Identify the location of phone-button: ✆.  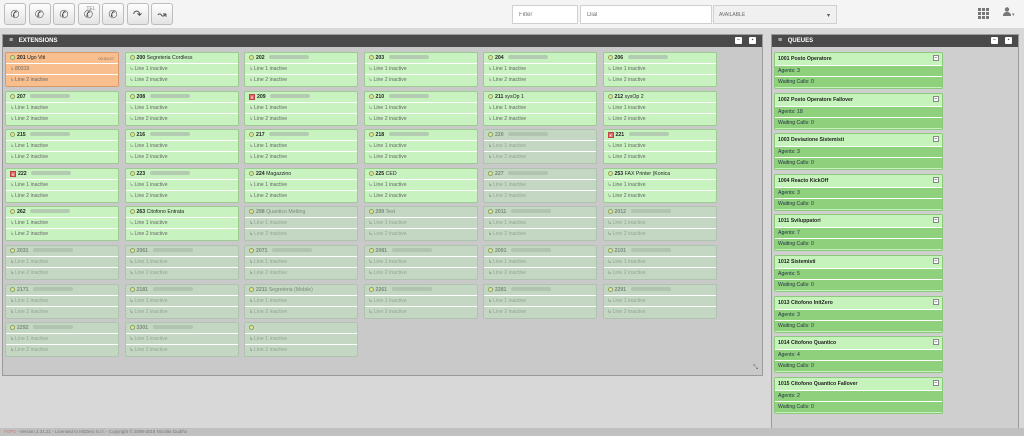
(15, 14).